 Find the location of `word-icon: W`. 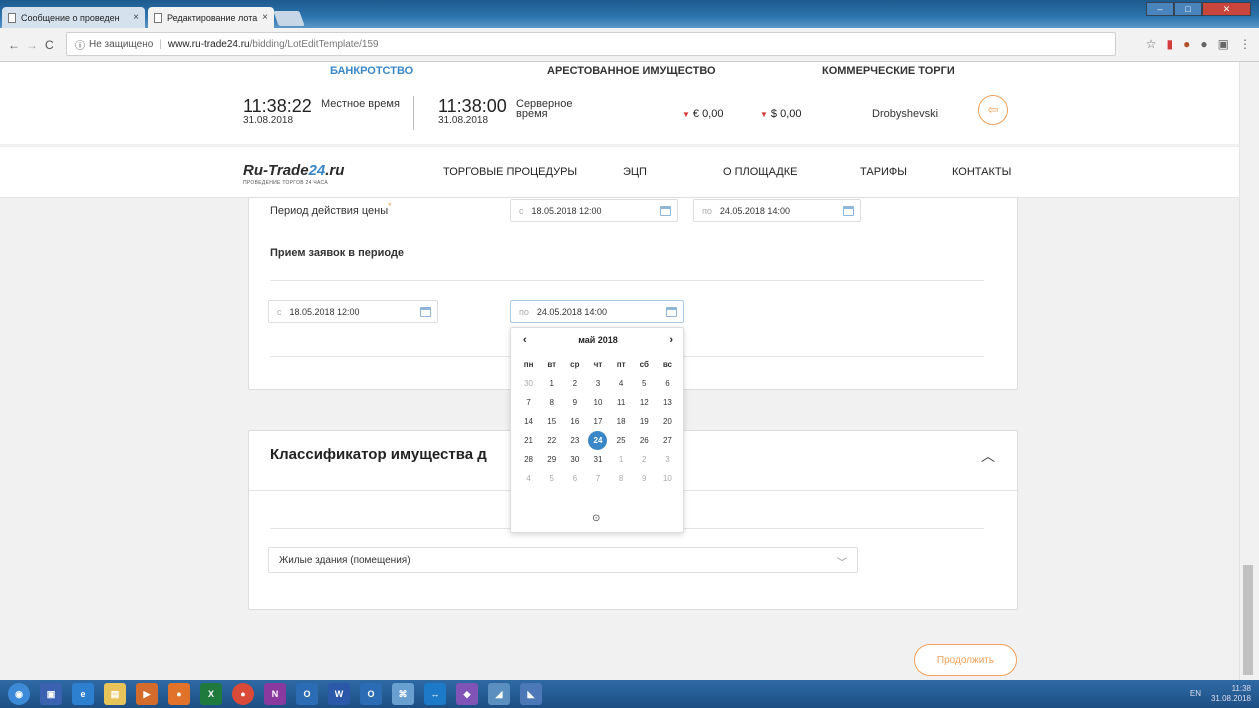

word-icon: W is located at coordinates (339, 694).